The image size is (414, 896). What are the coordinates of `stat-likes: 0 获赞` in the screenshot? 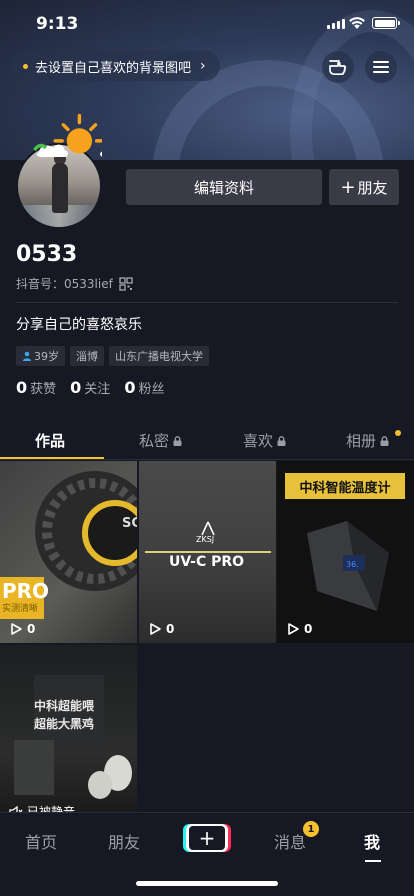 It's located at (36, 387).